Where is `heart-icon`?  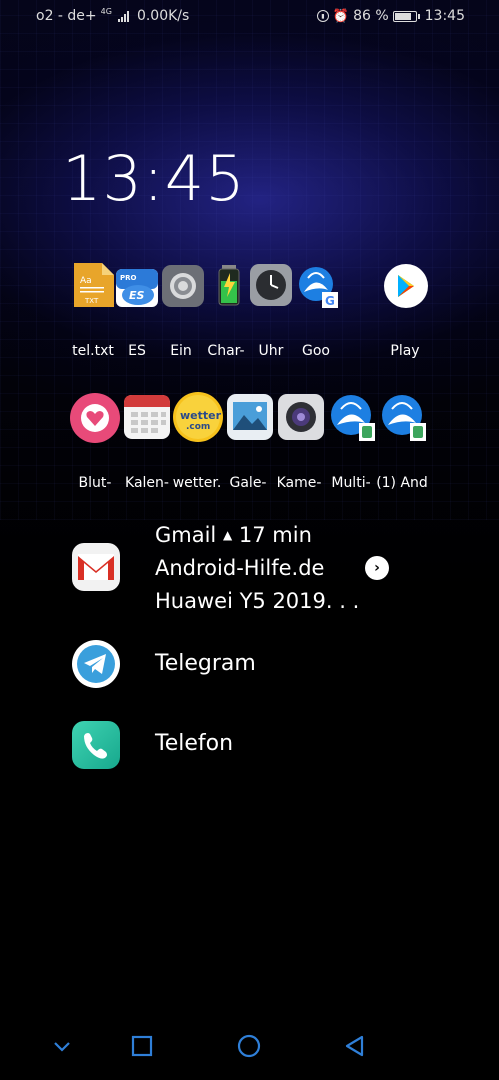 heart-icon is located at coordinates (95, 418).